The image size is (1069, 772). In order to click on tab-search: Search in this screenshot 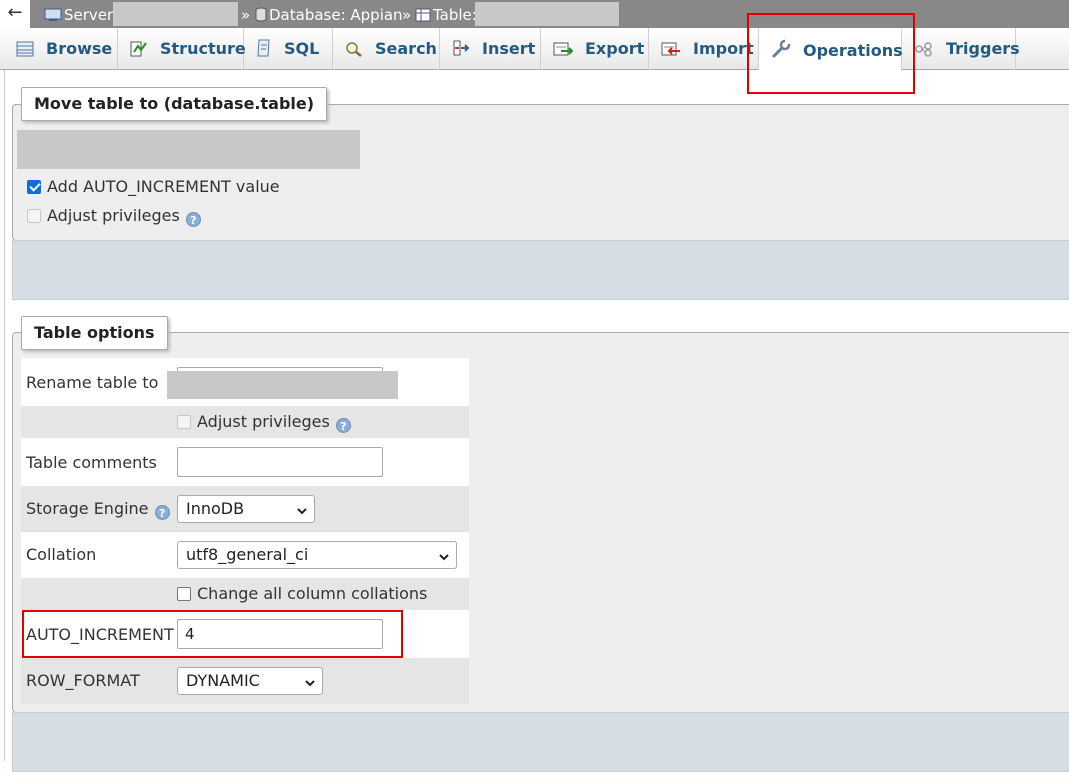, I will do `click(386, 49)`.